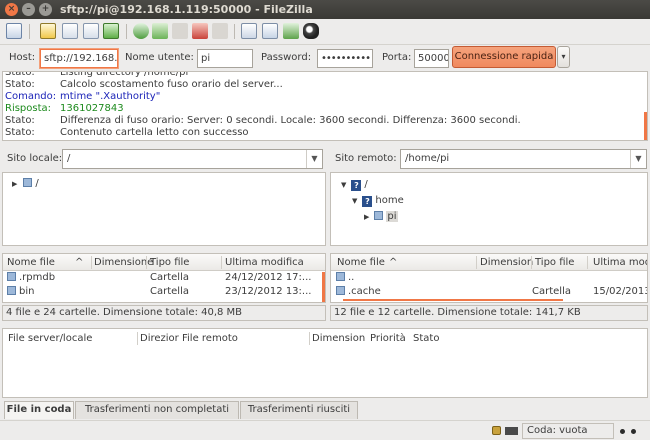 This screenshot has width=650, height=440. What do you see at coordinates (431, 58) in the screenshot?
I see `port-input: 50000` at bounding box center [431, 58].